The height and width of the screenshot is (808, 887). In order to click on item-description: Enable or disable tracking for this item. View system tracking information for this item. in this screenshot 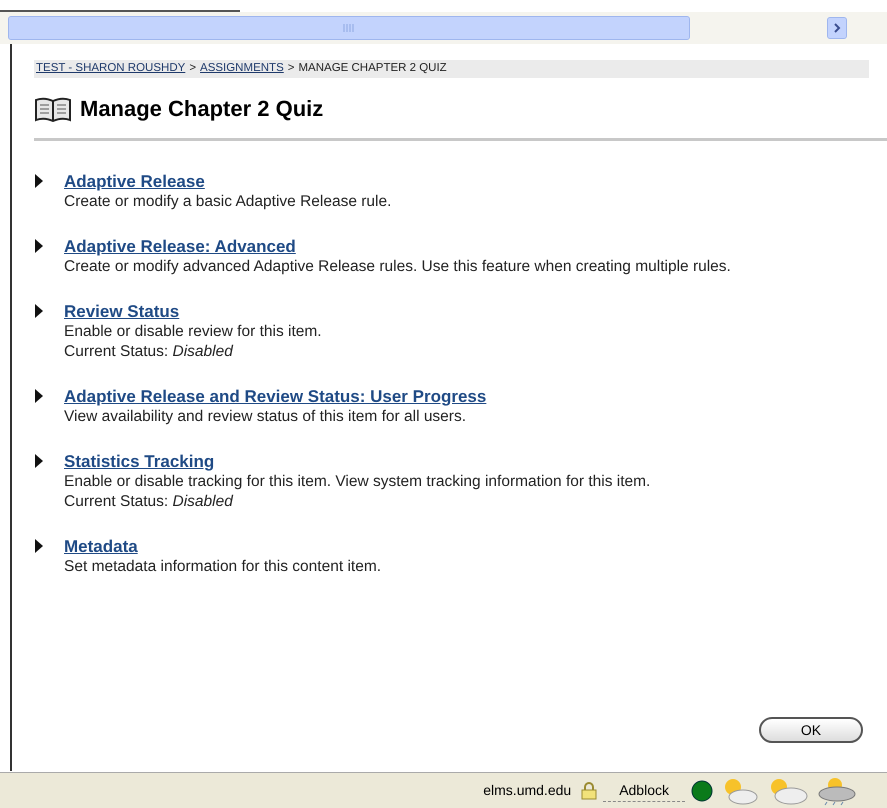, I will do `click(357, 482)`.